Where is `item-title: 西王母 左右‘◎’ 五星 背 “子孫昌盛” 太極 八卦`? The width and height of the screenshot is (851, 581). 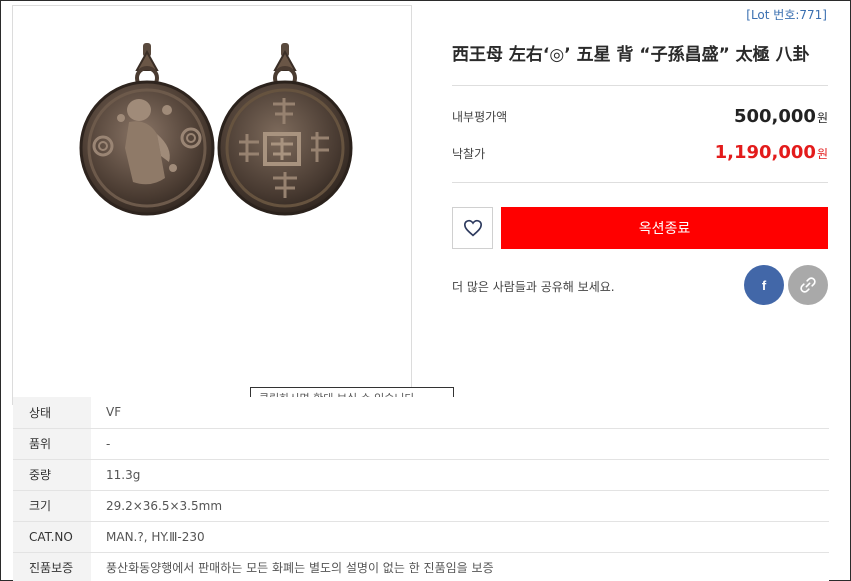 item-title: 西王母 左右‘◎’ 五星 背 “子孫昌盛” 太極 八卦 is located at coordinates (631, 55).